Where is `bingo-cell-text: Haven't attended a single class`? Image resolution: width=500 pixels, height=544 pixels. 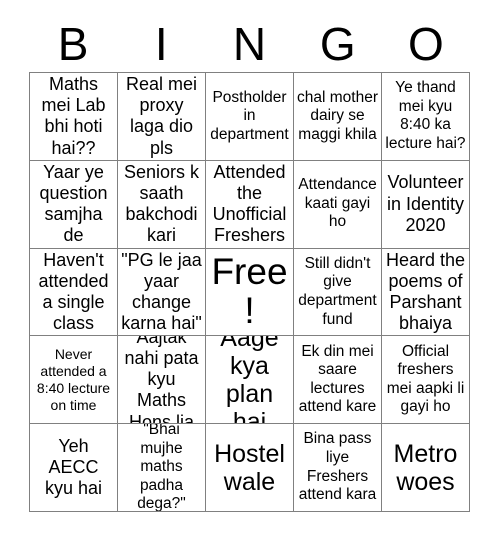
bingo-cell-text: Haven't attended a single class is located at coordinates (73, 291).